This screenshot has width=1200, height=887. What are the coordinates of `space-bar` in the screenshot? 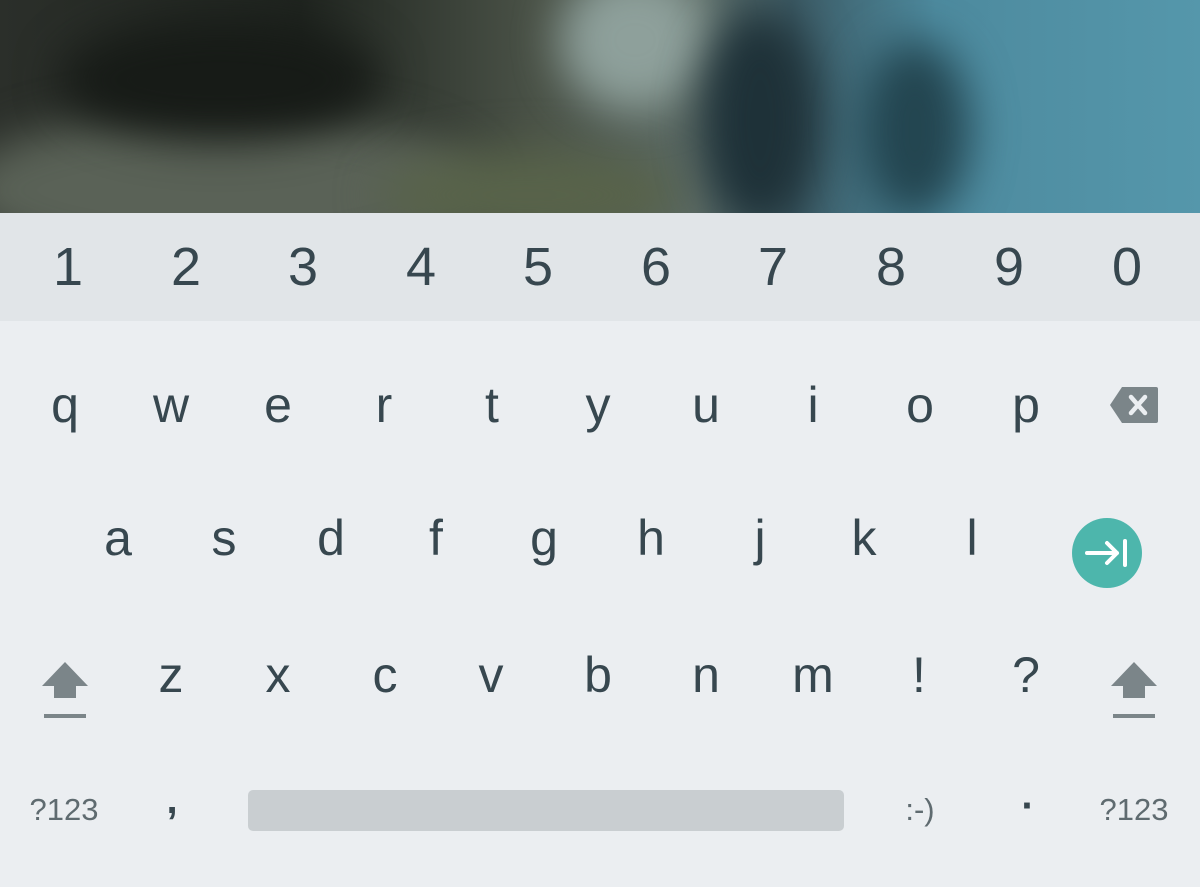 It's located at (546, 810).